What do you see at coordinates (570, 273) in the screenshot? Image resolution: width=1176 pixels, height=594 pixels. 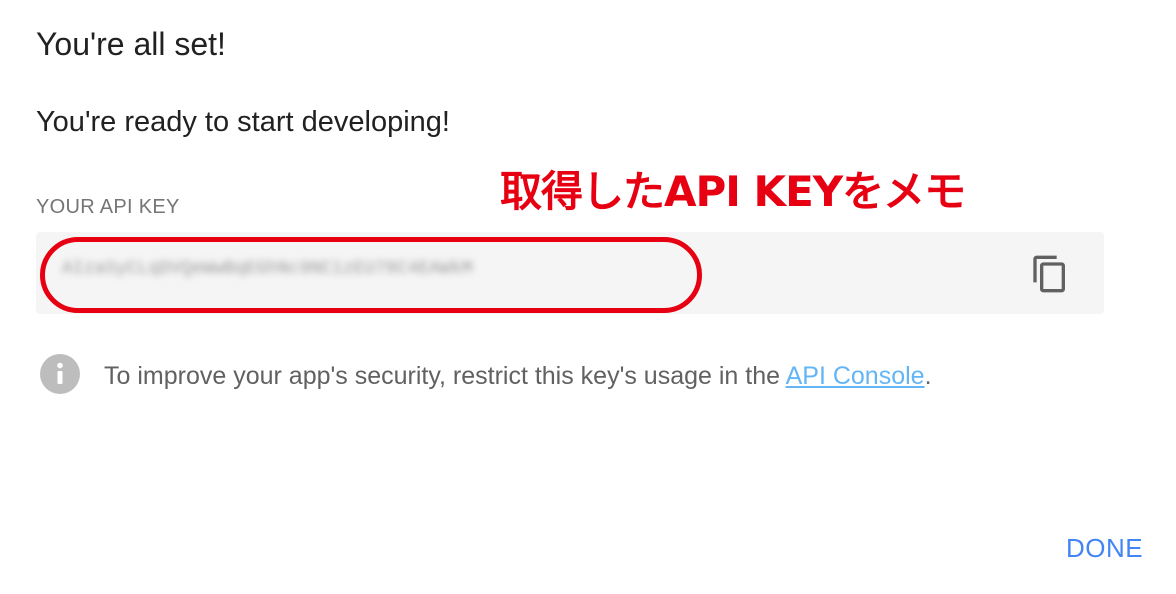 I see `api-key-box: AIzaSyCLqDVQeWwBqEGhNc9NC1zEU78C4EAWkM` at bounding box center [570, 273].